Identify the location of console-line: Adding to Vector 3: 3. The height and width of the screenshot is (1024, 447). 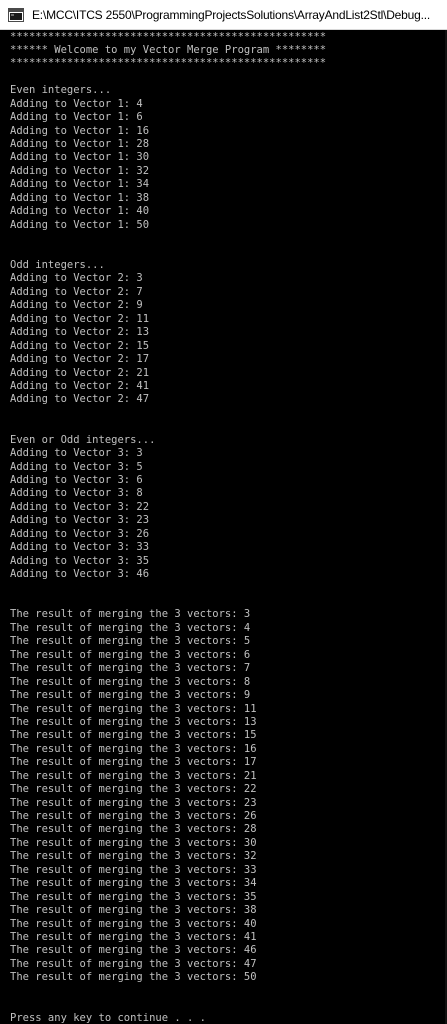
(76, 453).